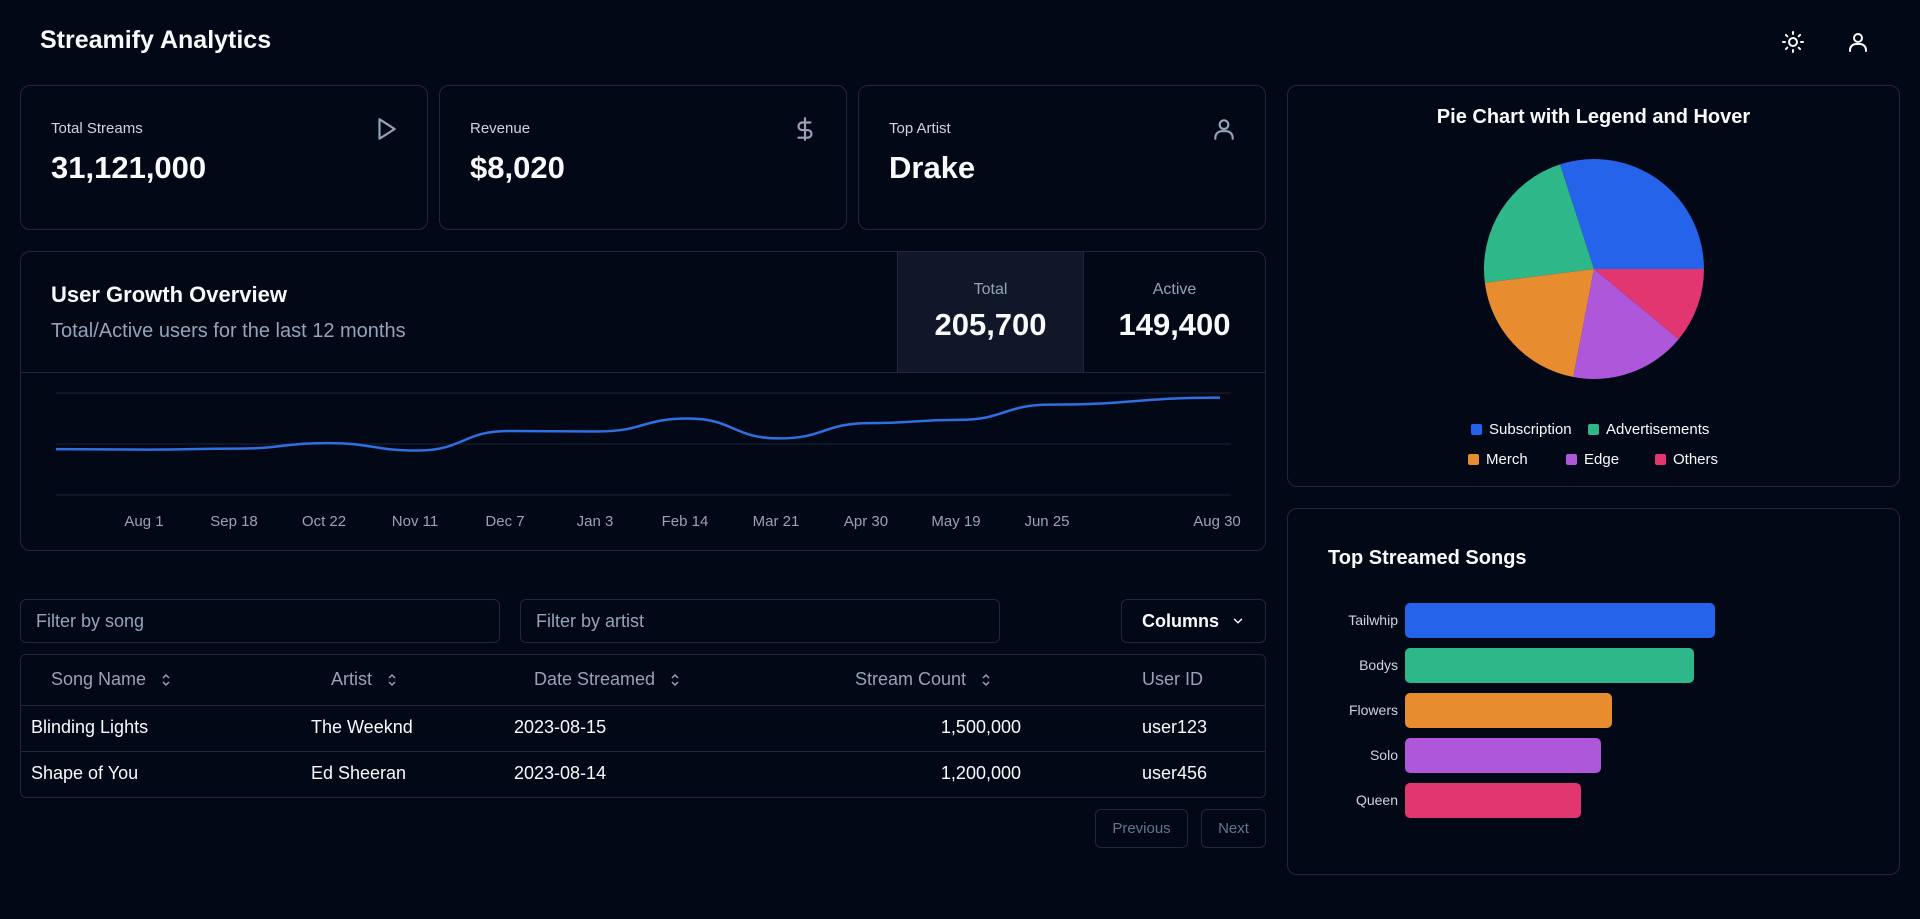 The image size is (1920, 919). I want to click on columns-button: Columns, so click(1193, 621).